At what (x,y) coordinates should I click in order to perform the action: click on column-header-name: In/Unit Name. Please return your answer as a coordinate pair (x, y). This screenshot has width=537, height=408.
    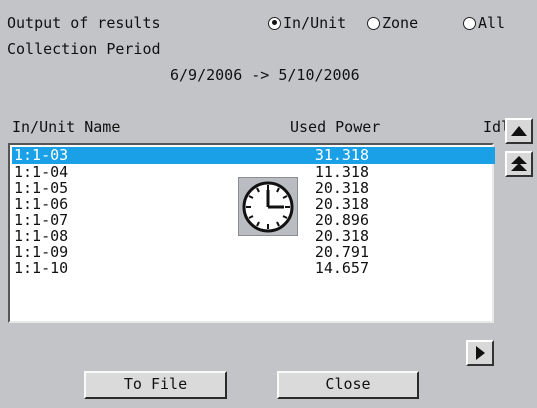
    Looking at the image, I should click on (66, 127).